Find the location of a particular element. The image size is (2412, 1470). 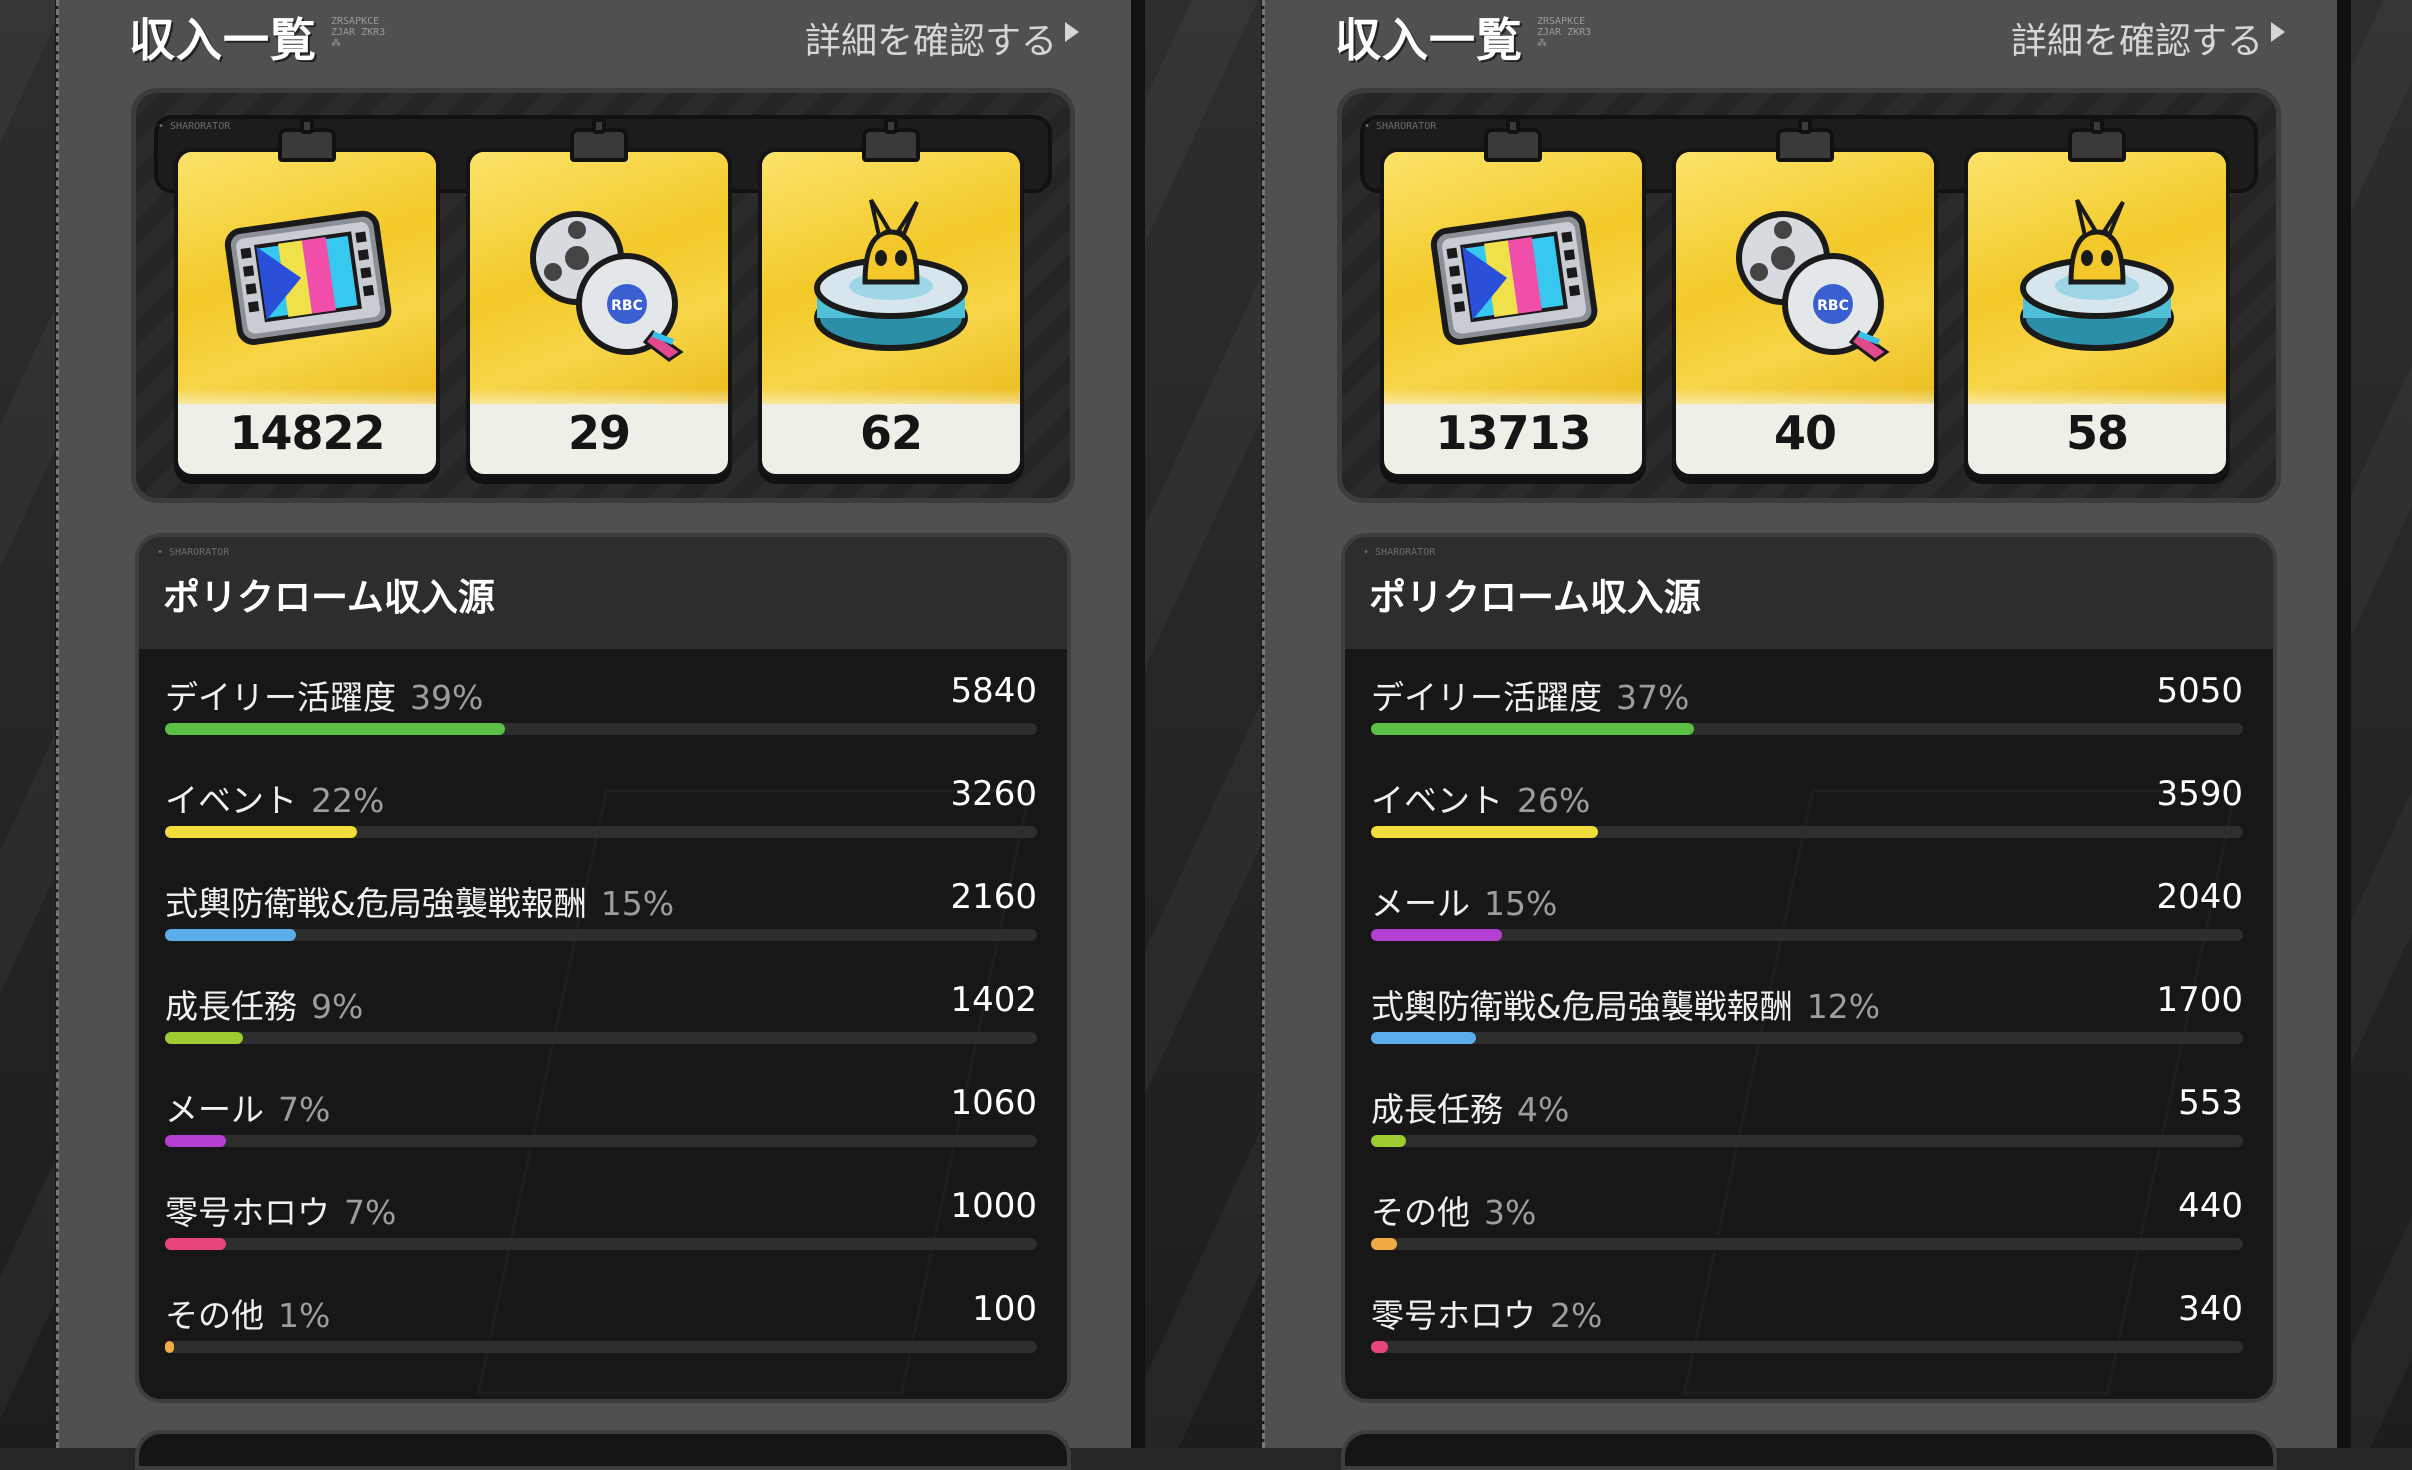

income-source-row: メール 15% 2040 is located at coordinates (1807, 906).